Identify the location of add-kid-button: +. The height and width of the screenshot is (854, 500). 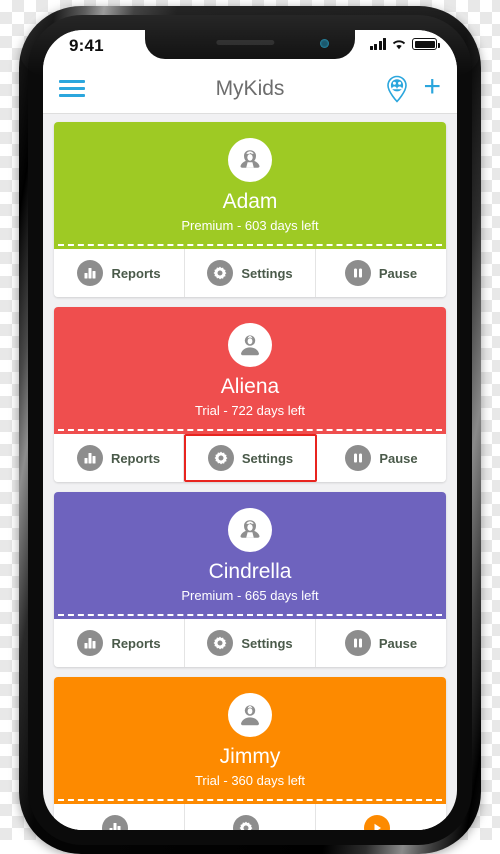
(432, 89).